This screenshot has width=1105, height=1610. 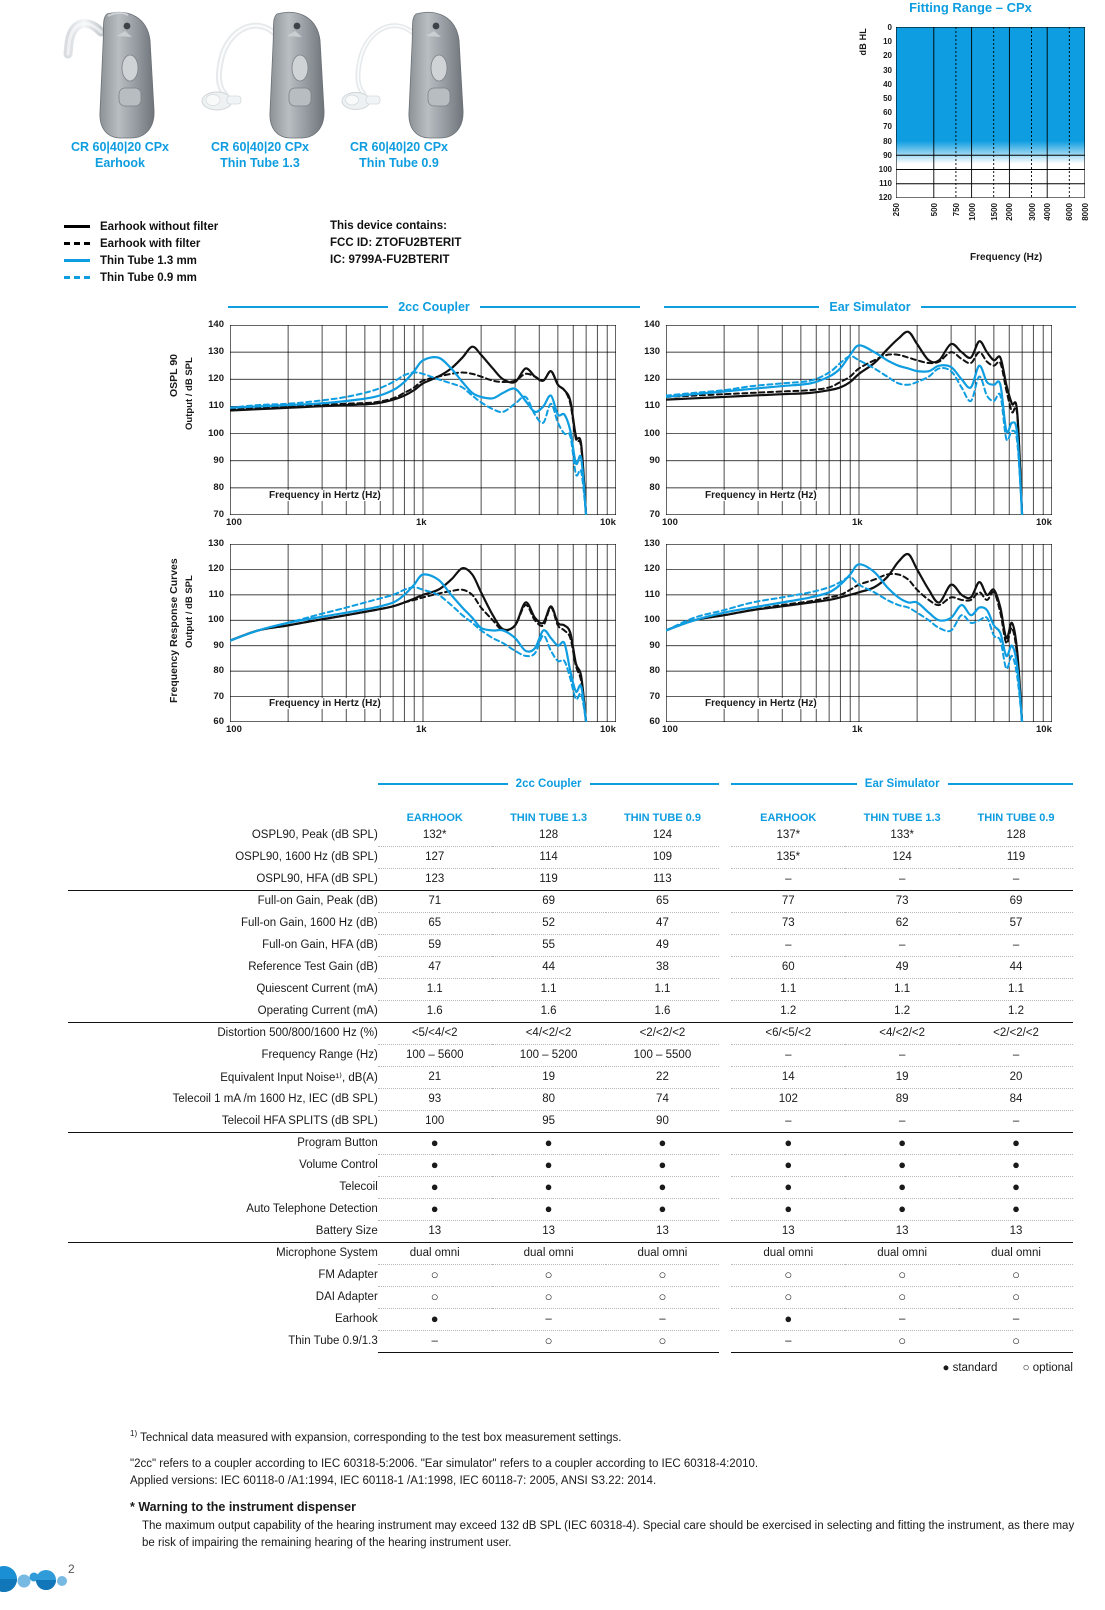 What do you see at coordinates (788, 967) in the screenshot?
I see `spec-cell: 60` at bounding box center [788, 967].